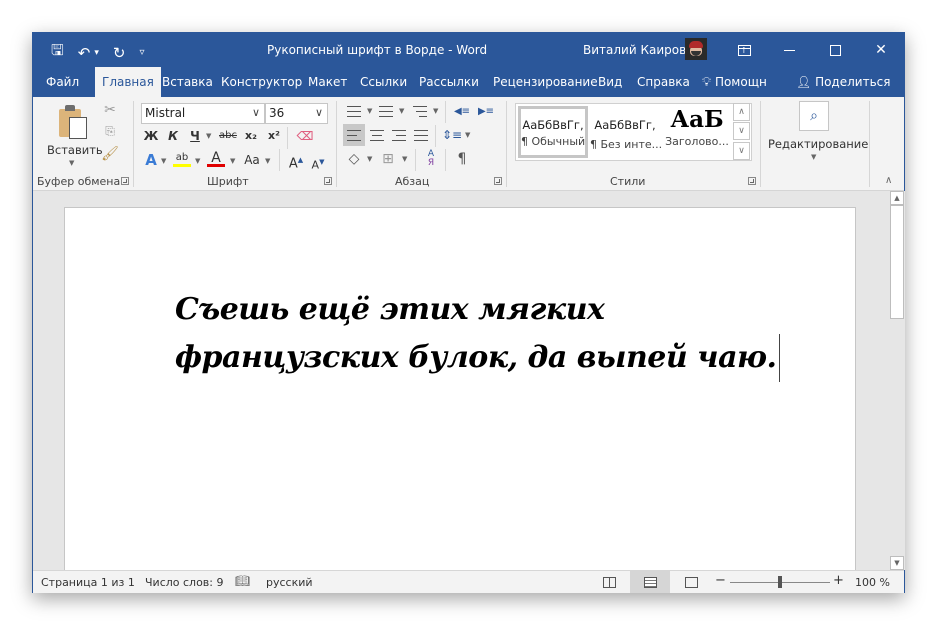  I want to click on decrease-indent-icon: ◀≡, so click(462, 111).